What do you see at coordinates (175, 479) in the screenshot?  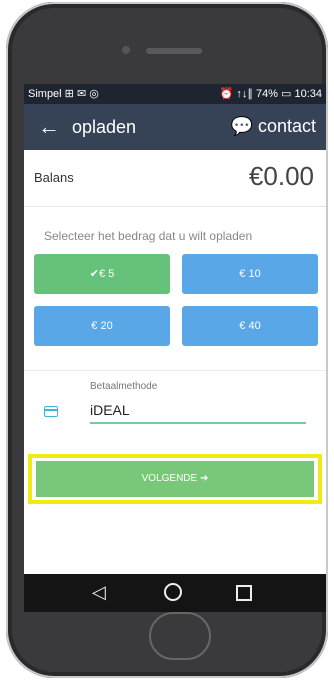 I see `next-button: VOLGENDE ➔` at bounding box center [175, 479].